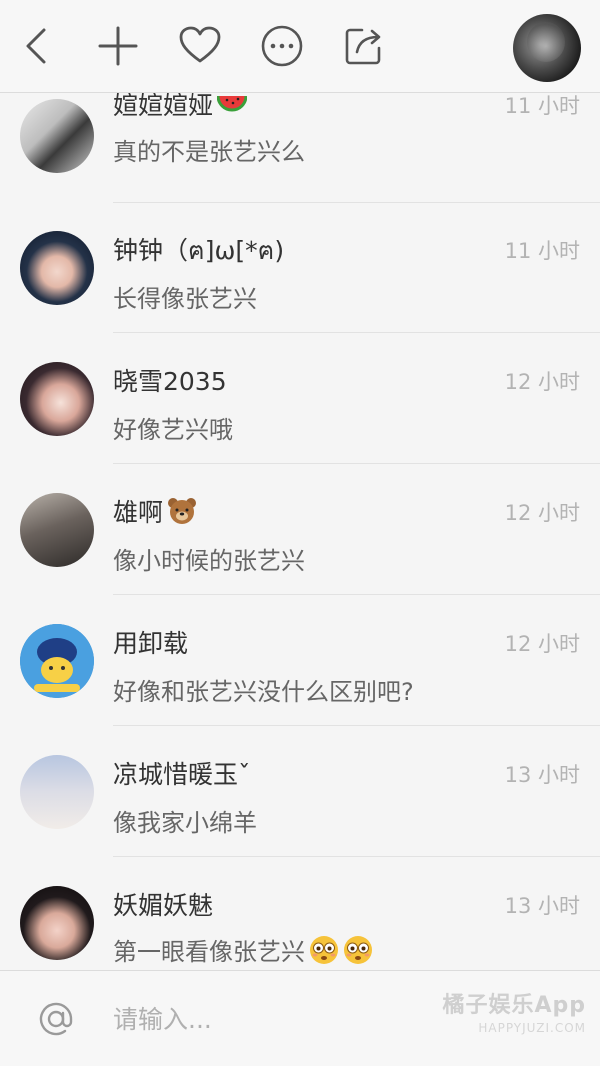 The height and width of the screenshot is (1066, 600). What do you see at coordinates (155, 512) in the screenshot?
I see `comment-author: 雄啊` at bounding box center [155, 512].